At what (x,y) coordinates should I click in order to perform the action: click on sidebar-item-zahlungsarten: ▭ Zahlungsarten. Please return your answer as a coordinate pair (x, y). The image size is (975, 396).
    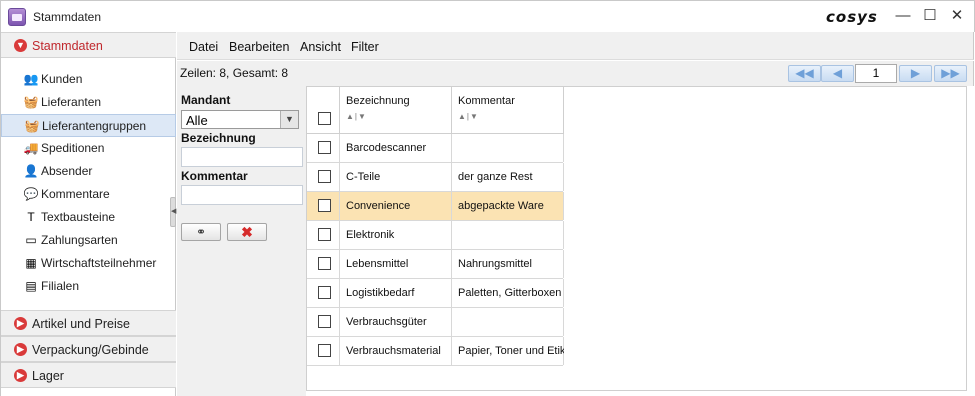
    Looking at the image, I should click on (88, 240).